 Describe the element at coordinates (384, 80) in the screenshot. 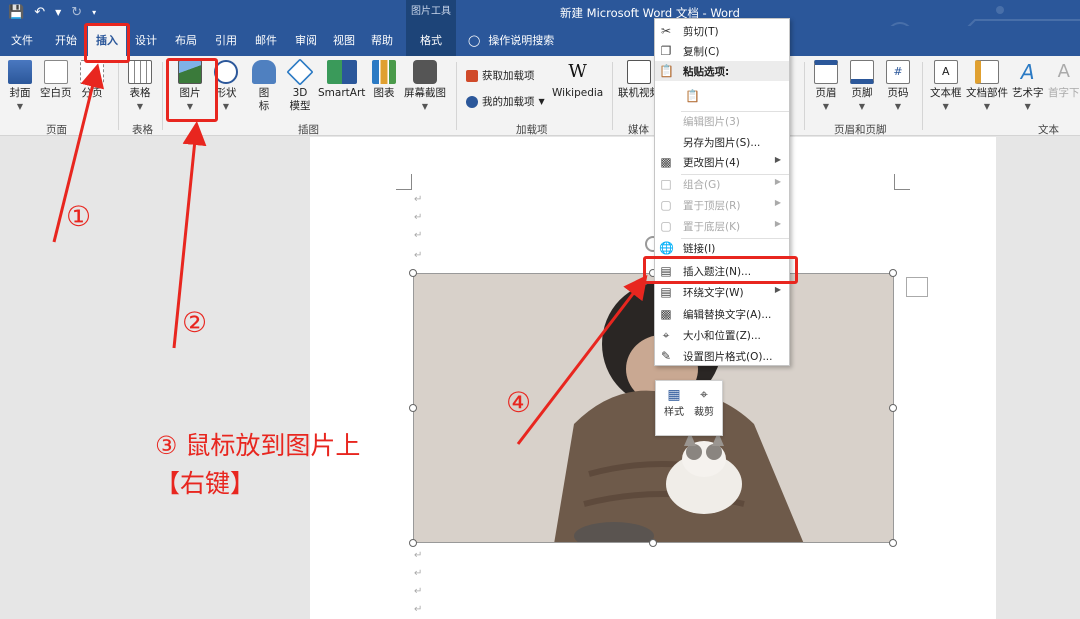

I see `chart-button: 图表` at that location.